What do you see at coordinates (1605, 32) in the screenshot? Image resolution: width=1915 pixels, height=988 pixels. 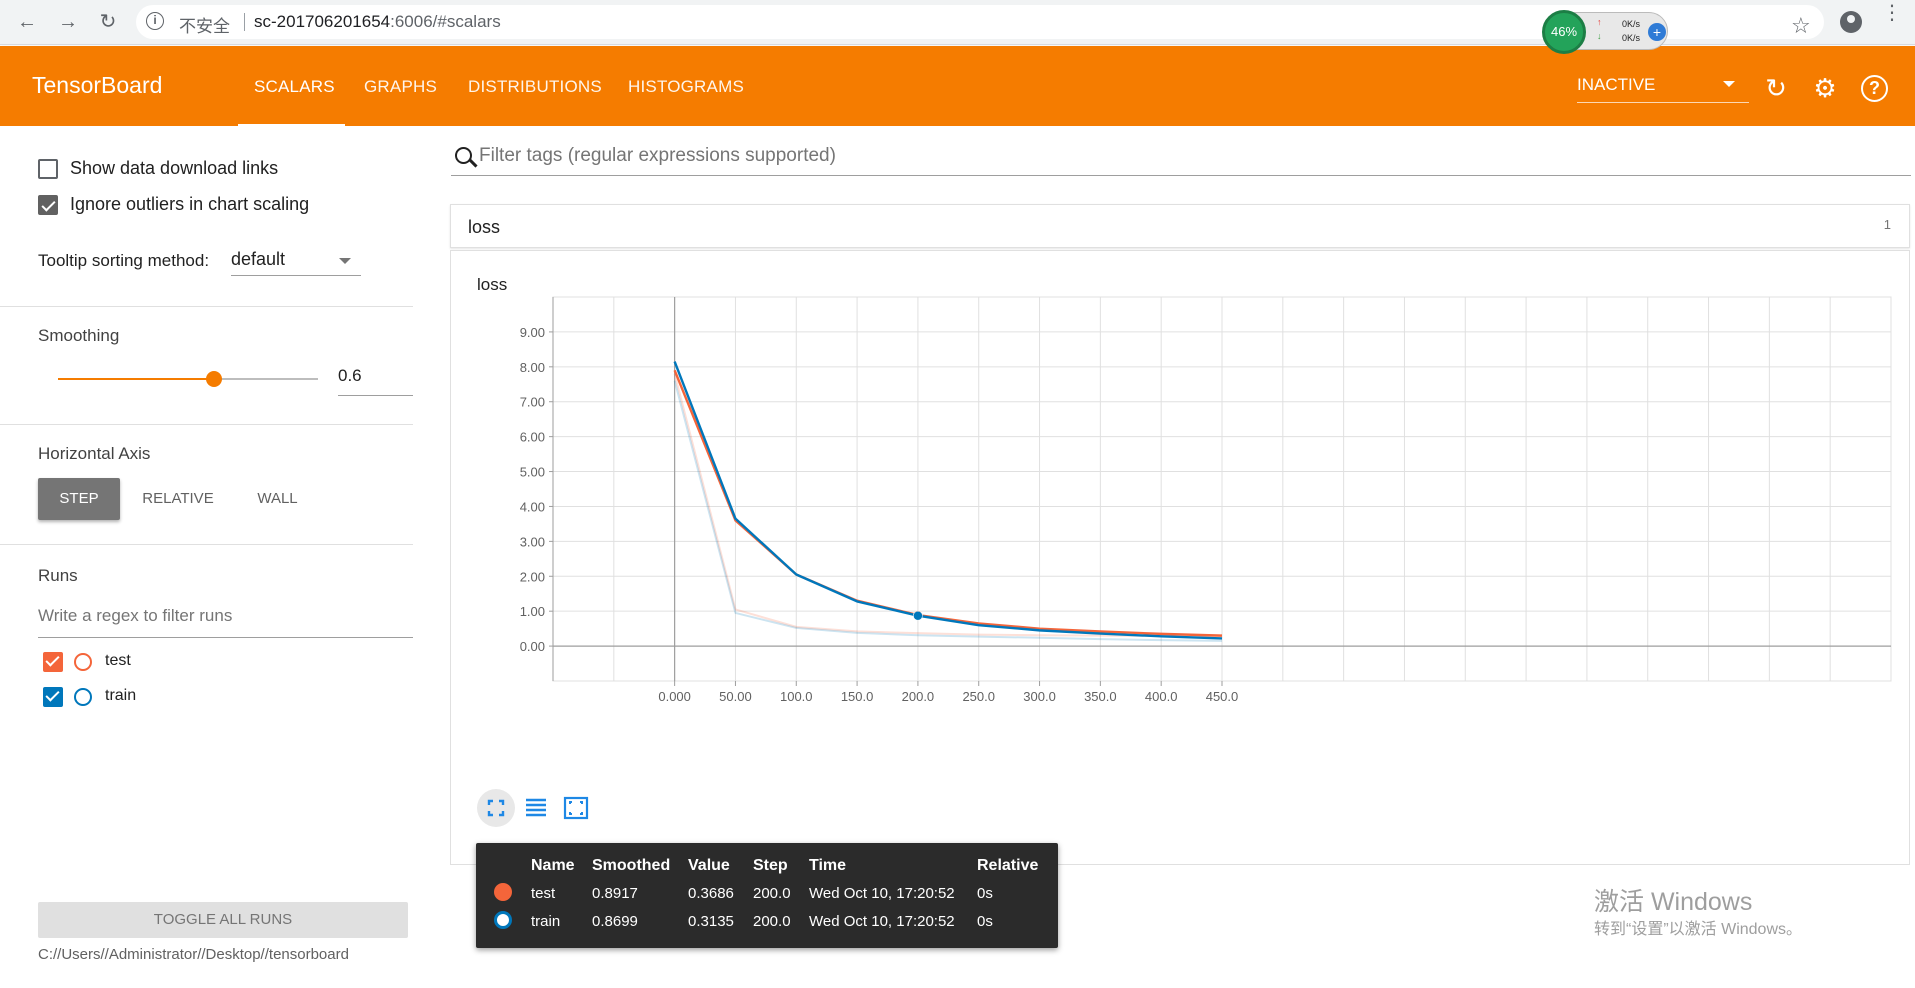 I see `network-monitor-widget: 46% ↑ ↓ 0K/s 0K/s +` at bounding box center [1605, 32].